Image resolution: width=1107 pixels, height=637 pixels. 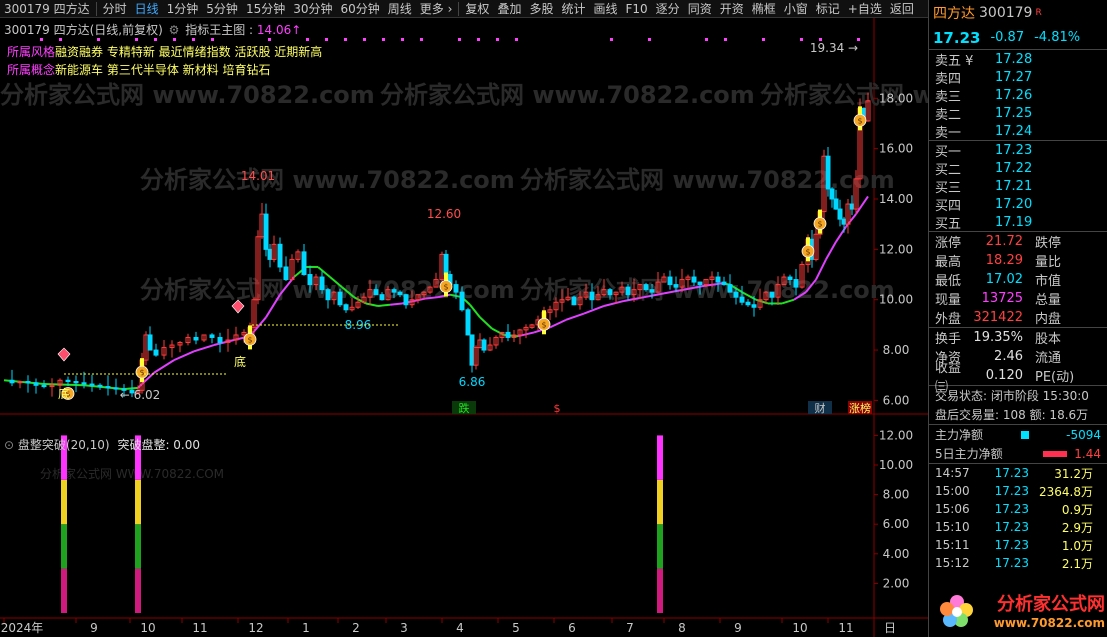 I want to click on period-tab-1: 日线, so click(x=147, y=8).